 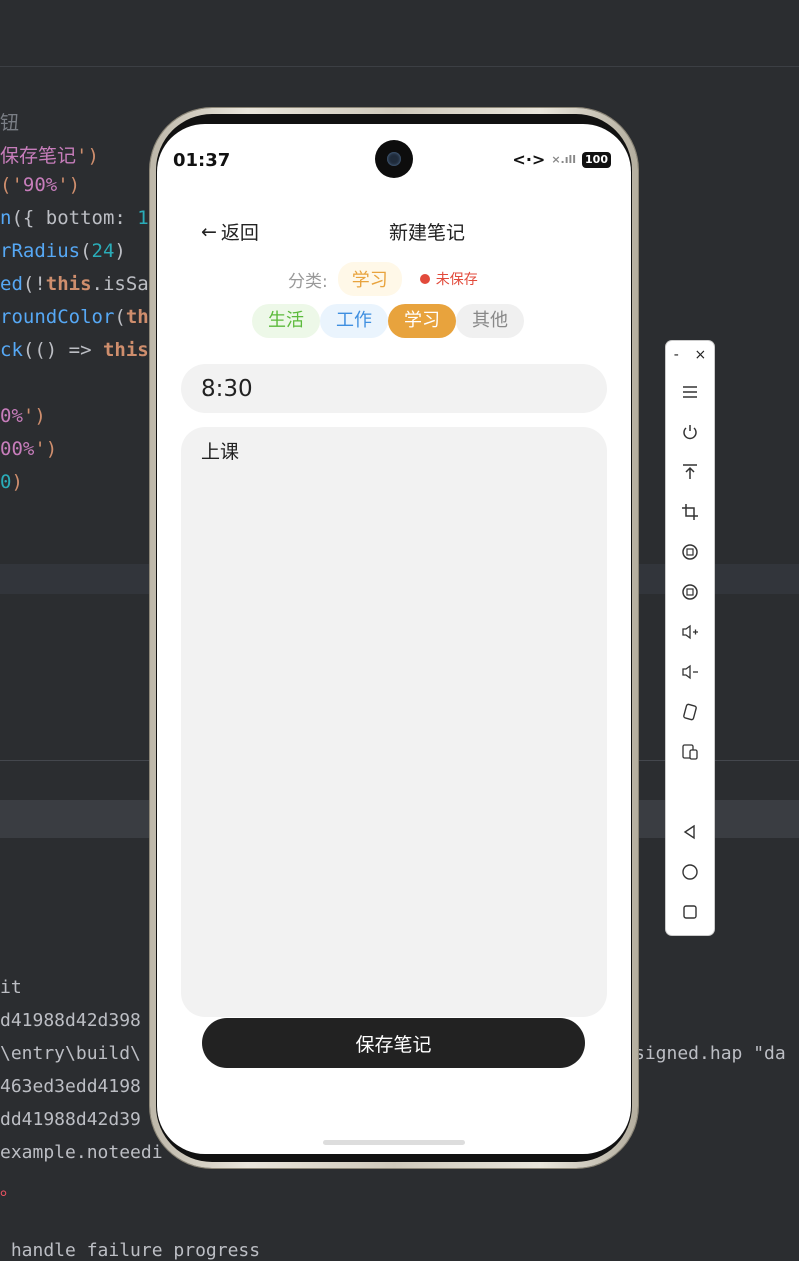 I want to click on note-title-input, so click(x=394, y=388).